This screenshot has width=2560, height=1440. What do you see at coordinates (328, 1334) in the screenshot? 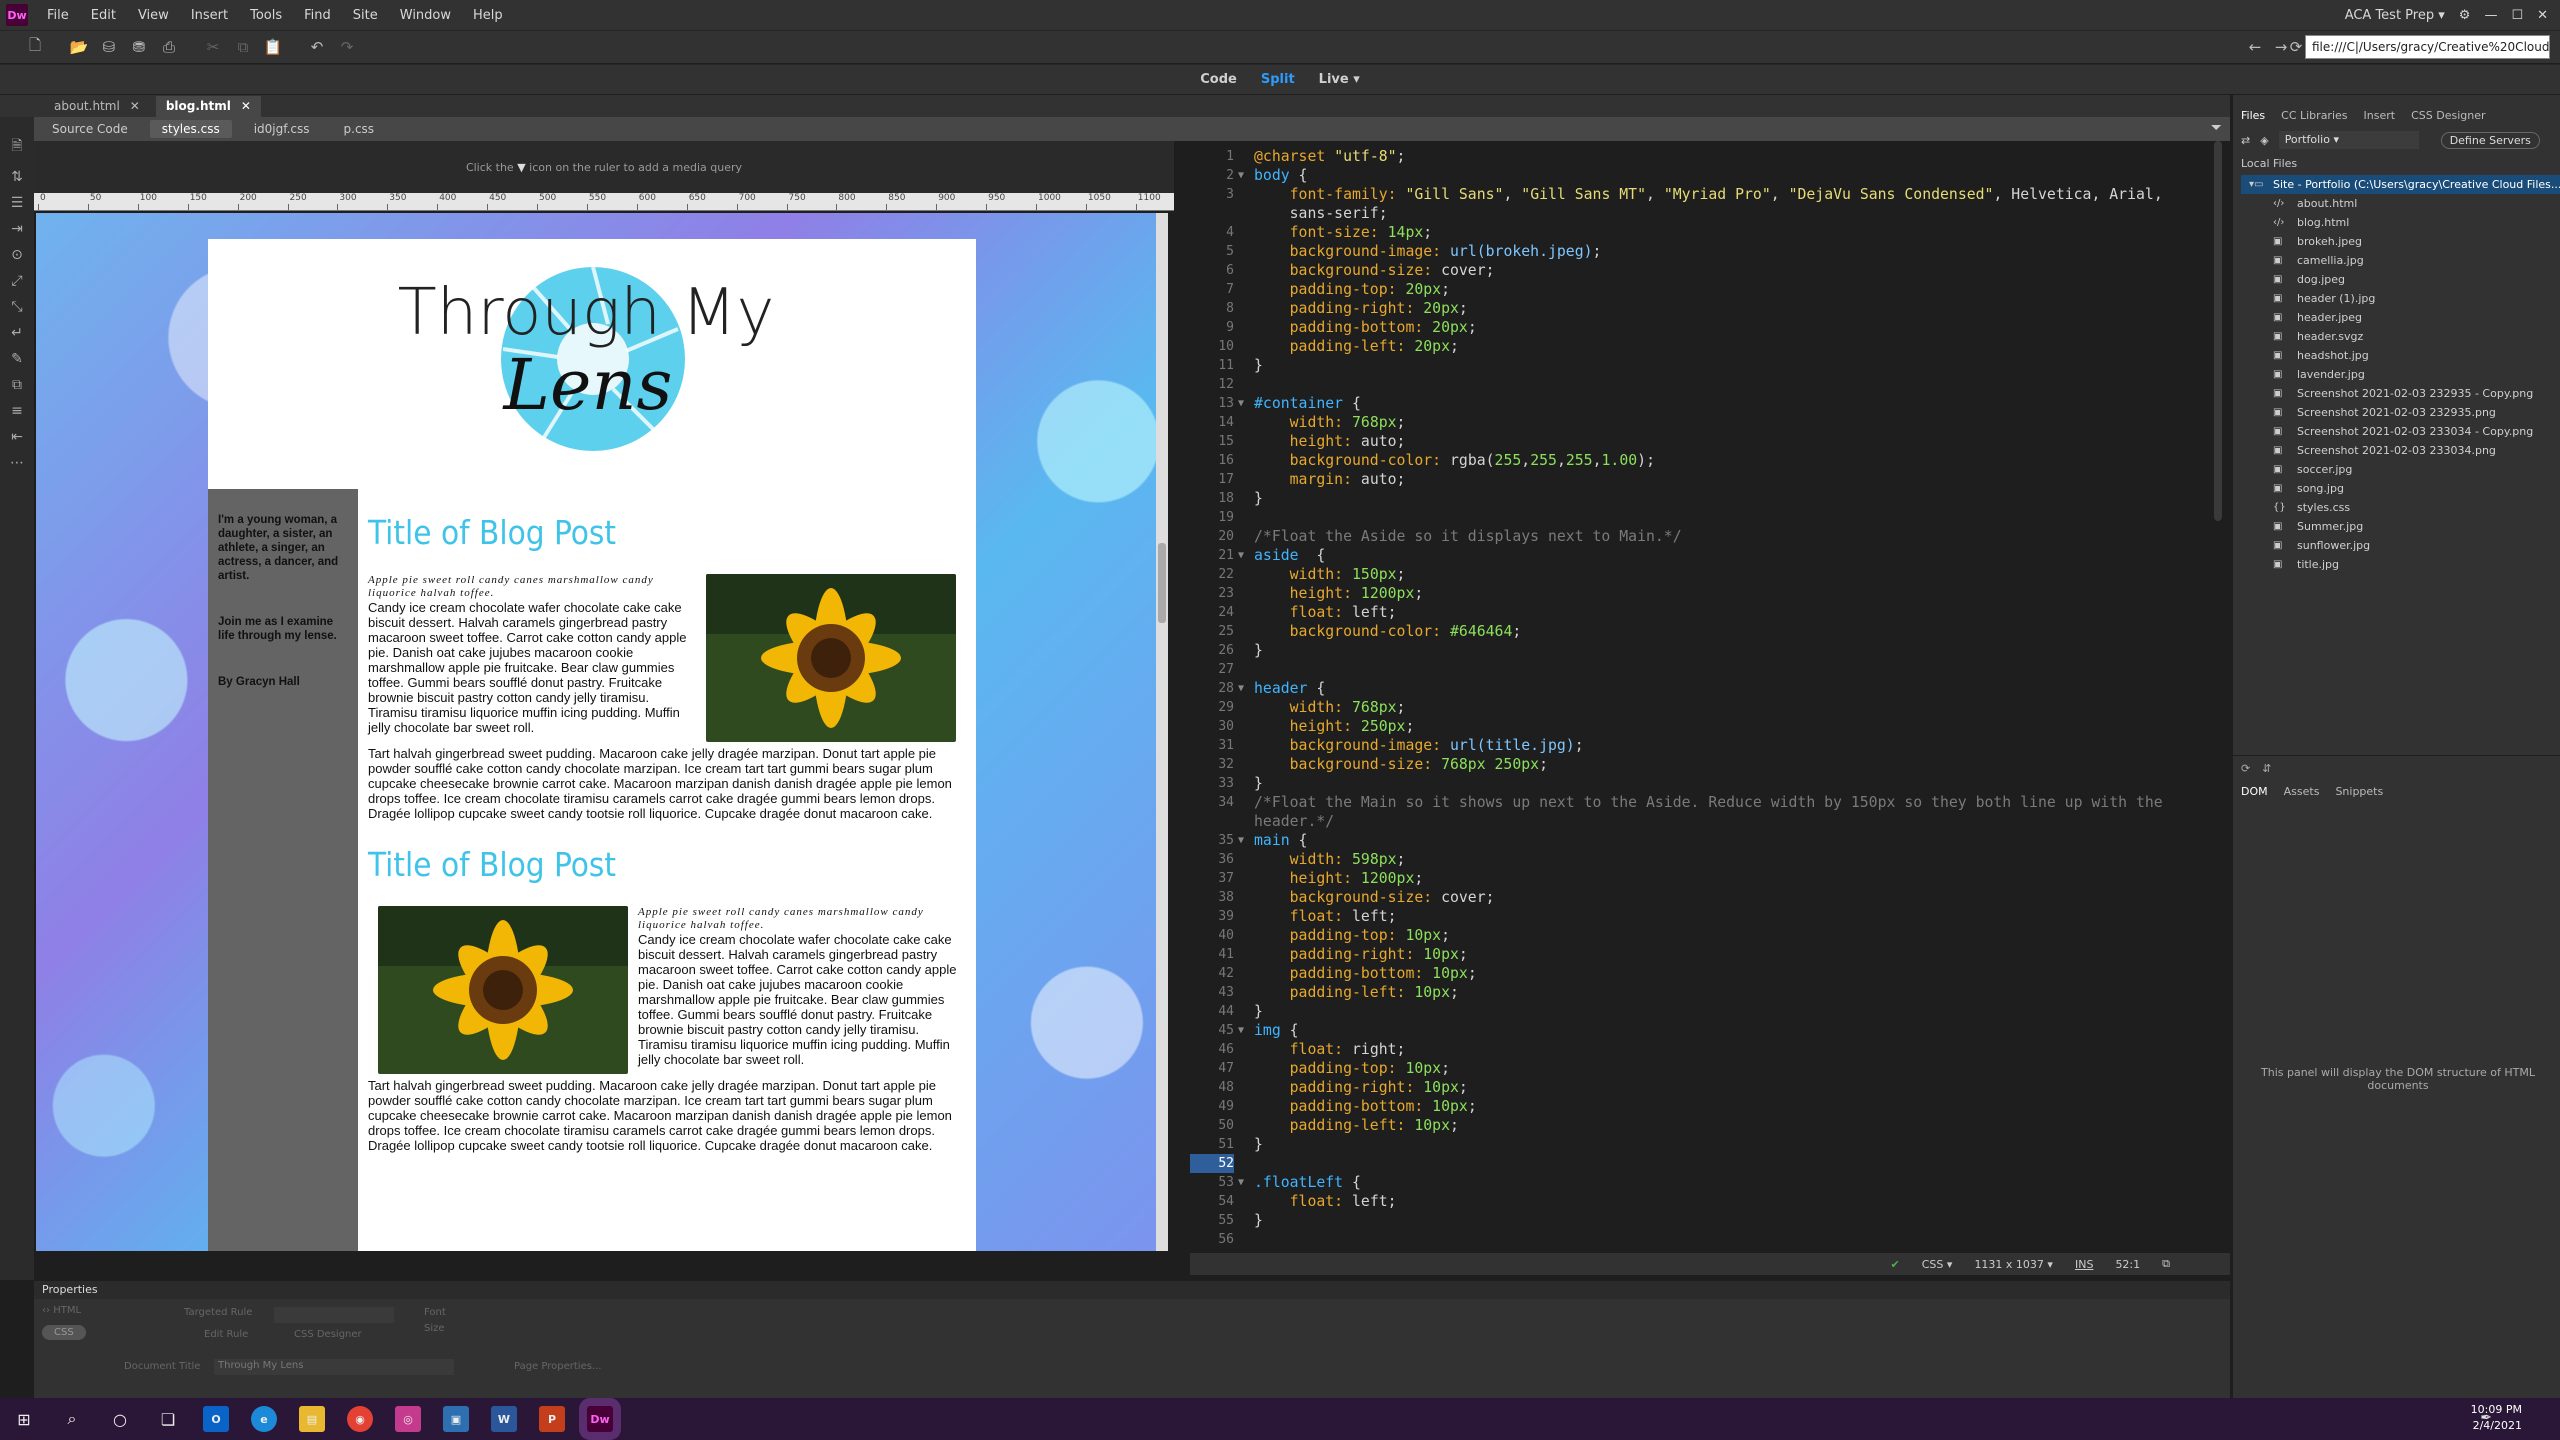
I see `css-designer-button: CSS Designer` at bounding box center [328, 1334].